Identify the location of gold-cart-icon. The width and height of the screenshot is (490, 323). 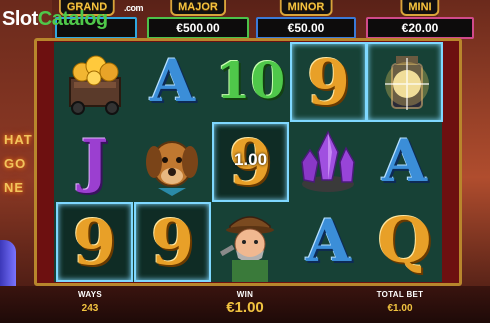
(95, 85).